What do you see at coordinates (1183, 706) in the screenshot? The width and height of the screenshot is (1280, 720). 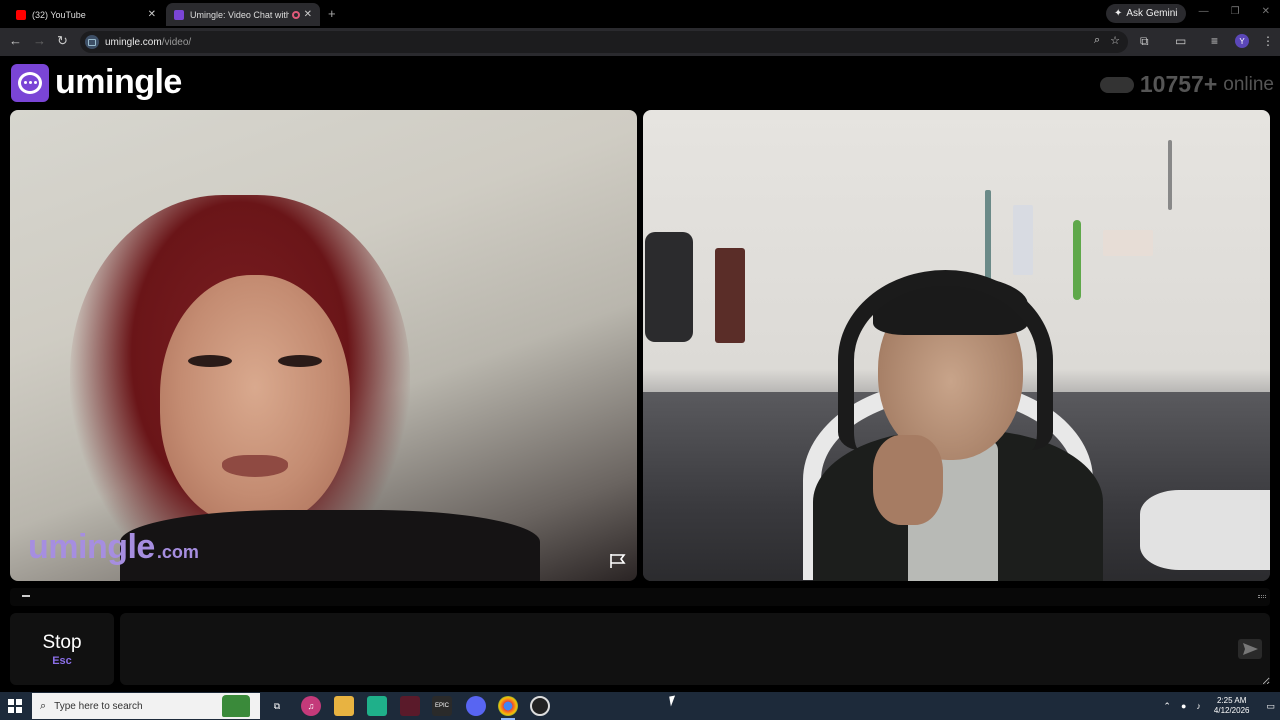 I see `microphone-icon: ●` at bounding box center [1183, 706].